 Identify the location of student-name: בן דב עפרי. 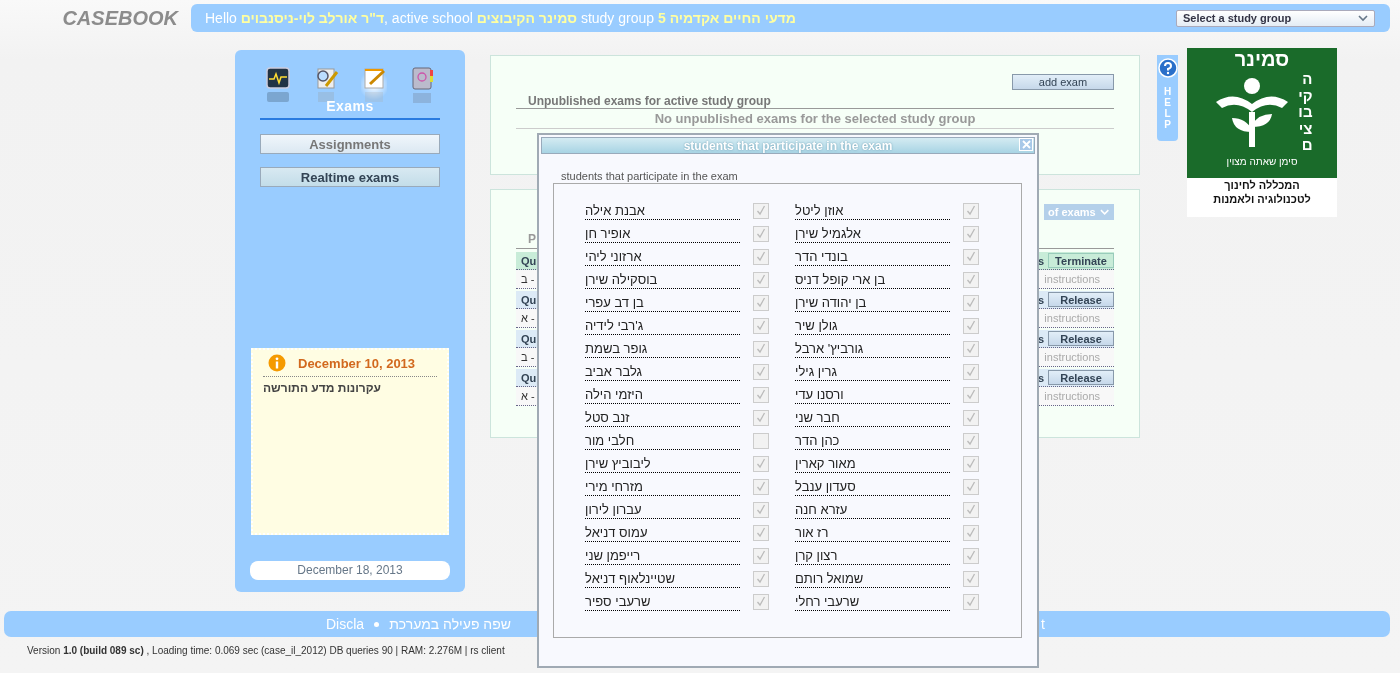
(662, 303).